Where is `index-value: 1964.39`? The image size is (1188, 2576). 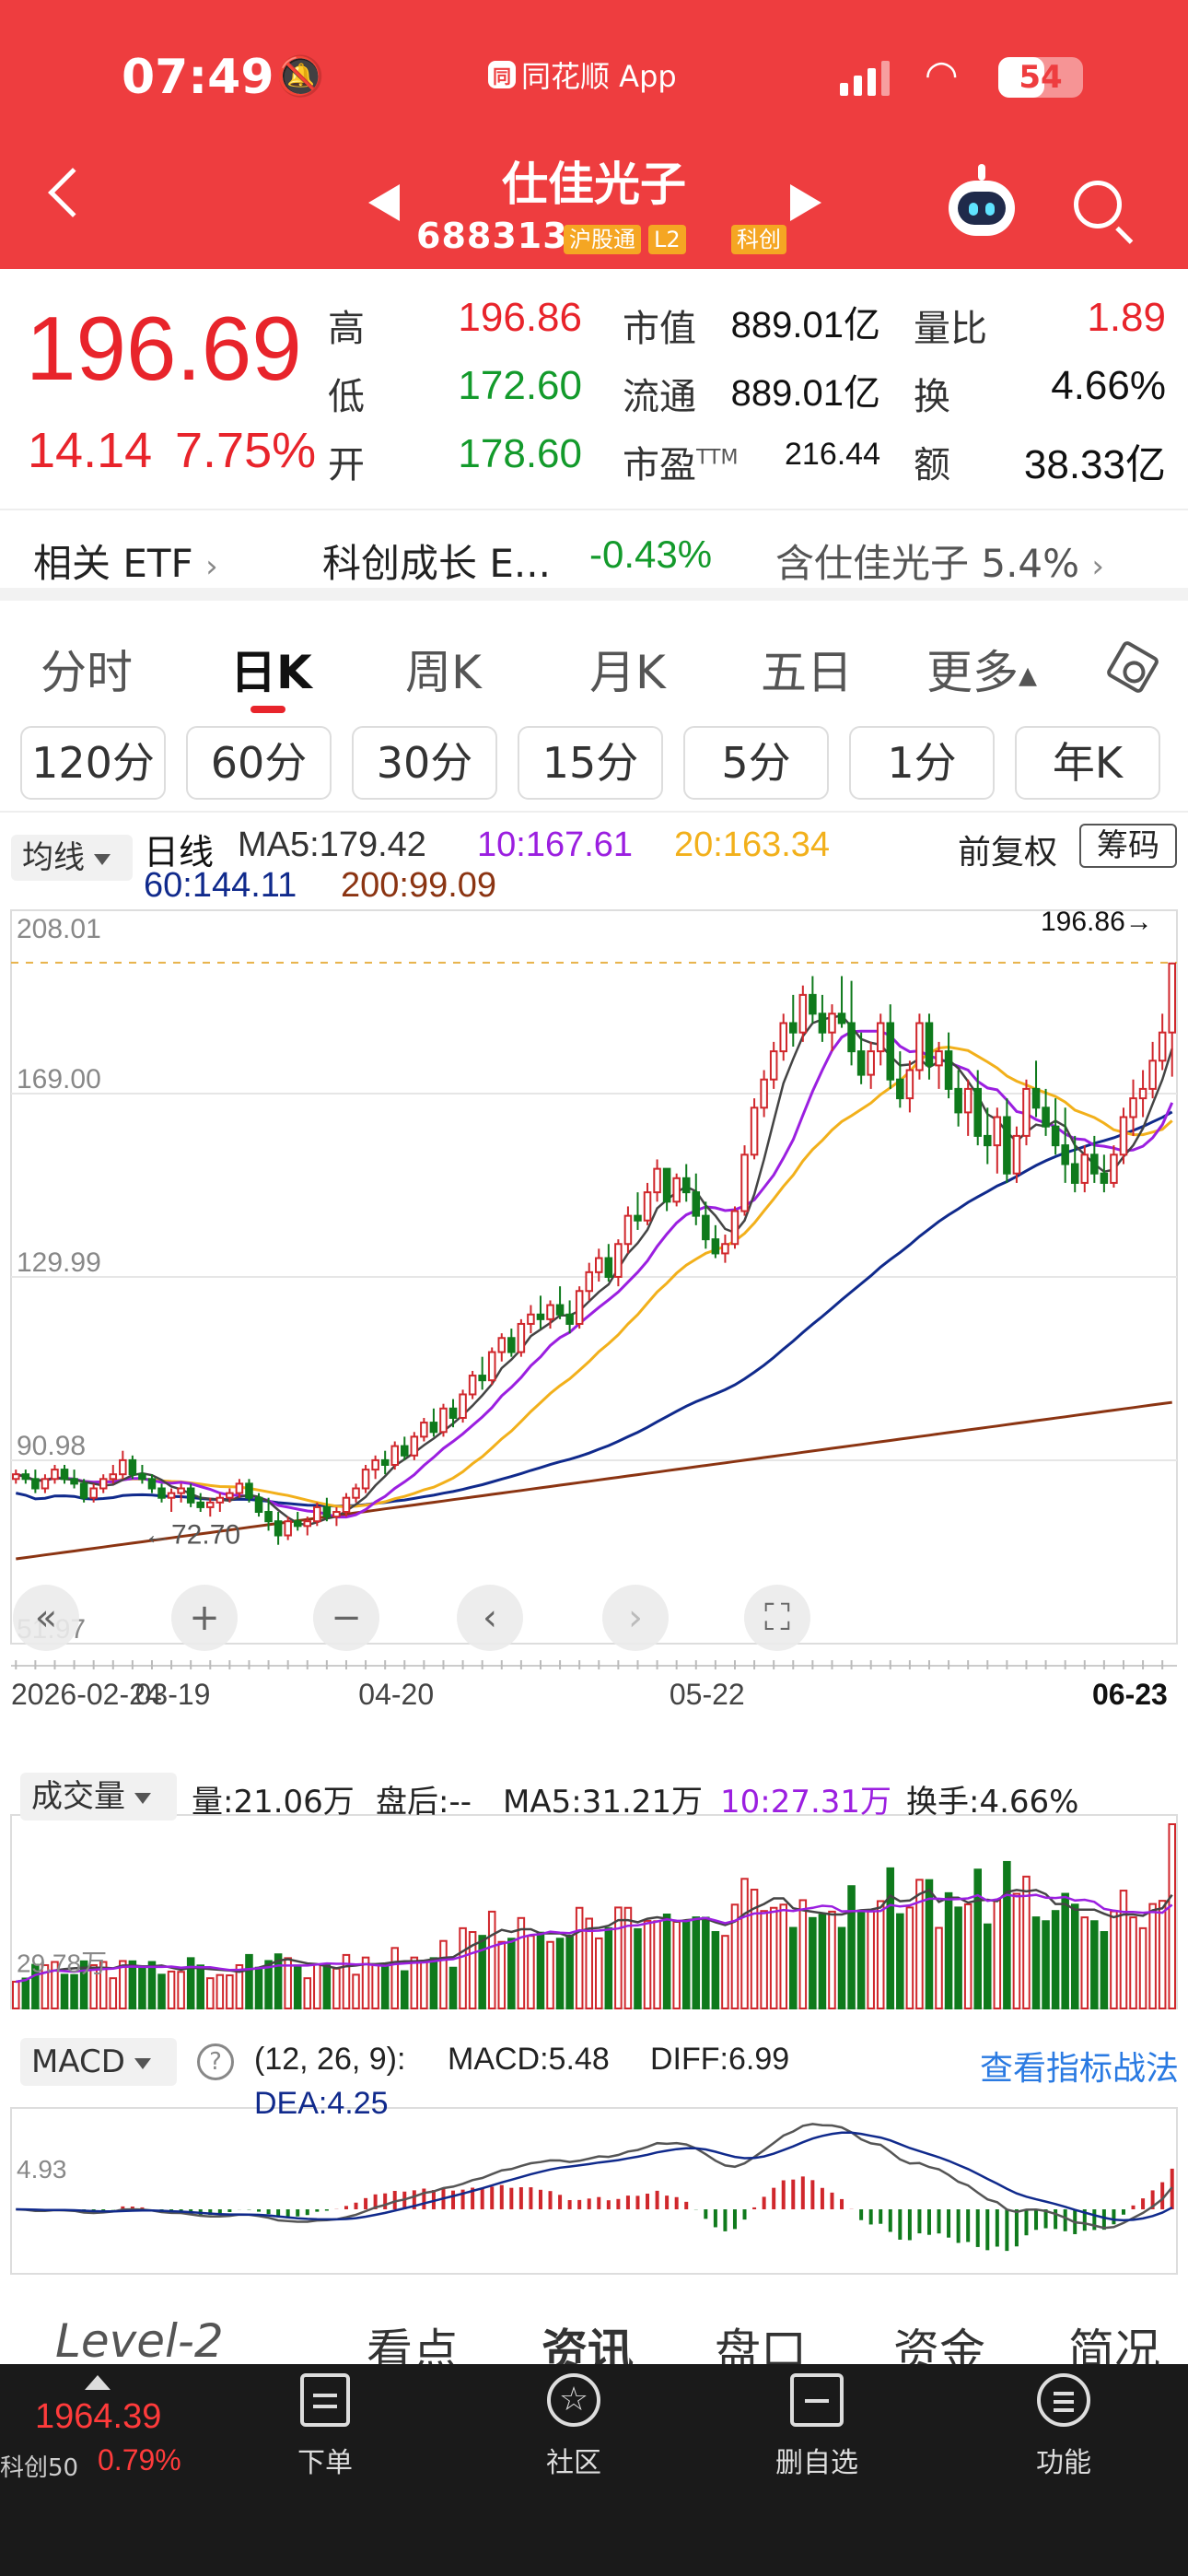 index-value: 1964.39 is located at coordinates (98, 2417).